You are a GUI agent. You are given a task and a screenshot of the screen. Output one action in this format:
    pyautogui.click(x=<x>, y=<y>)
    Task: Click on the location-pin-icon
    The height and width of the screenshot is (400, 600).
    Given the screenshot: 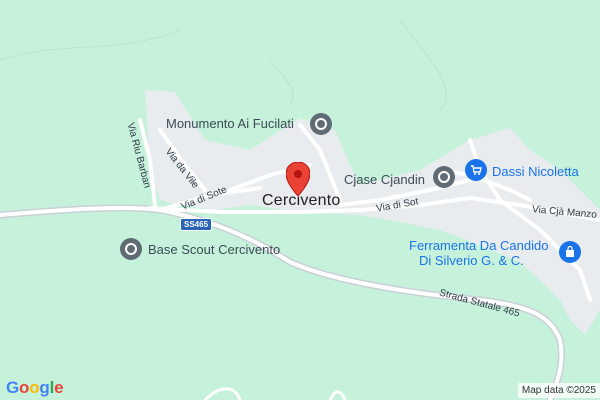 What is the action you would take?
    pyautogui.click(x=298, y=179)
    